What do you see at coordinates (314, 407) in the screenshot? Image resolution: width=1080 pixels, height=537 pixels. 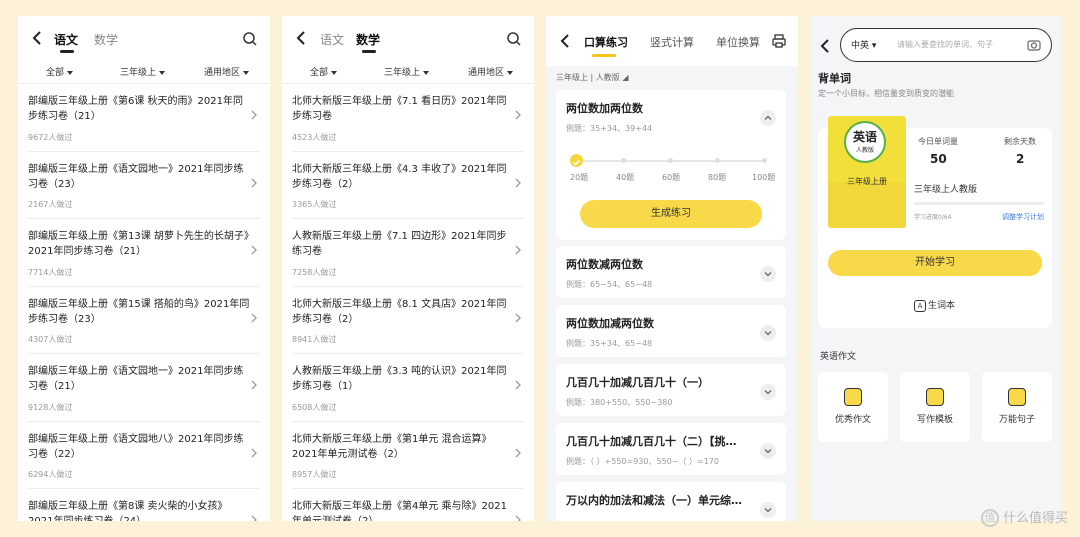 I see `item-count: 6508人做过` at bounding box center [314, 407].